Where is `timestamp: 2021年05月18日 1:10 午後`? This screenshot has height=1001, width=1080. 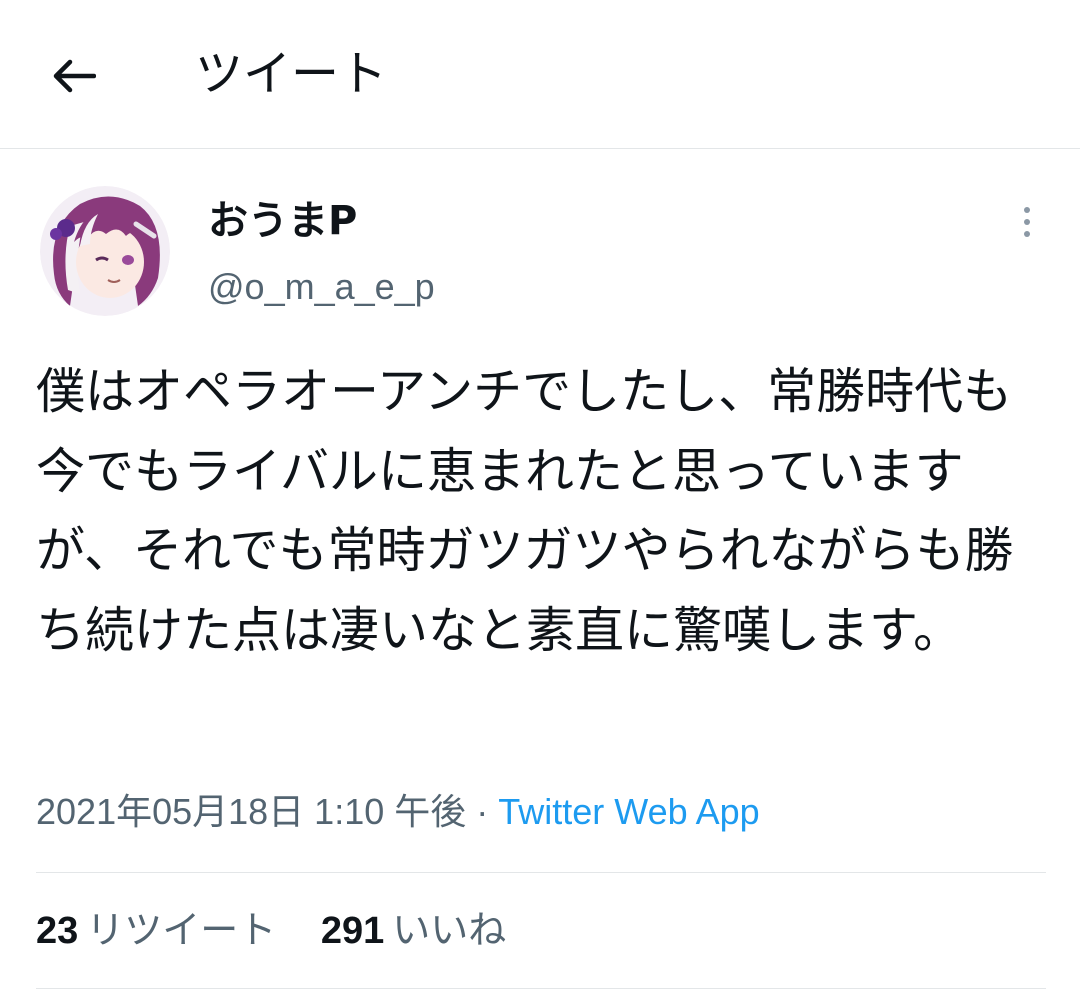
timestamp: 2021年05月18日 1:10 午後 is located at coordinates (251, 811).